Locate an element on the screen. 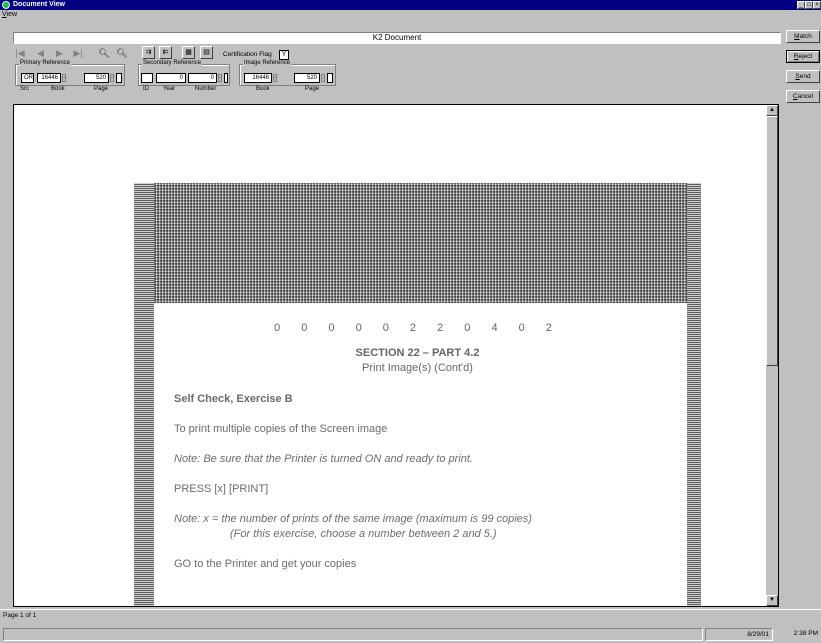 This screenshot has width=821, height=643. primary-page-field: 520 is located at coordinates (96, 78).